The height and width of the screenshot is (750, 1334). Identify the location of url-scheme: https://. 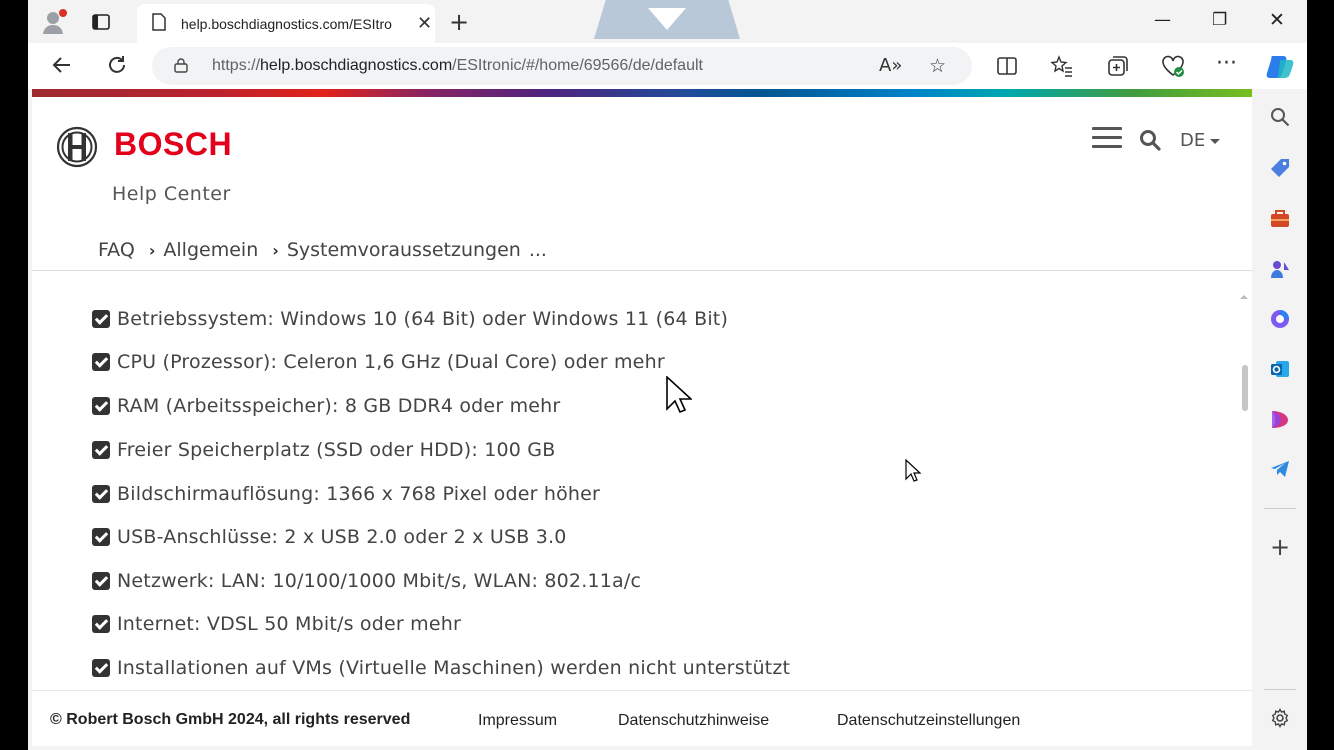
(236, 65).